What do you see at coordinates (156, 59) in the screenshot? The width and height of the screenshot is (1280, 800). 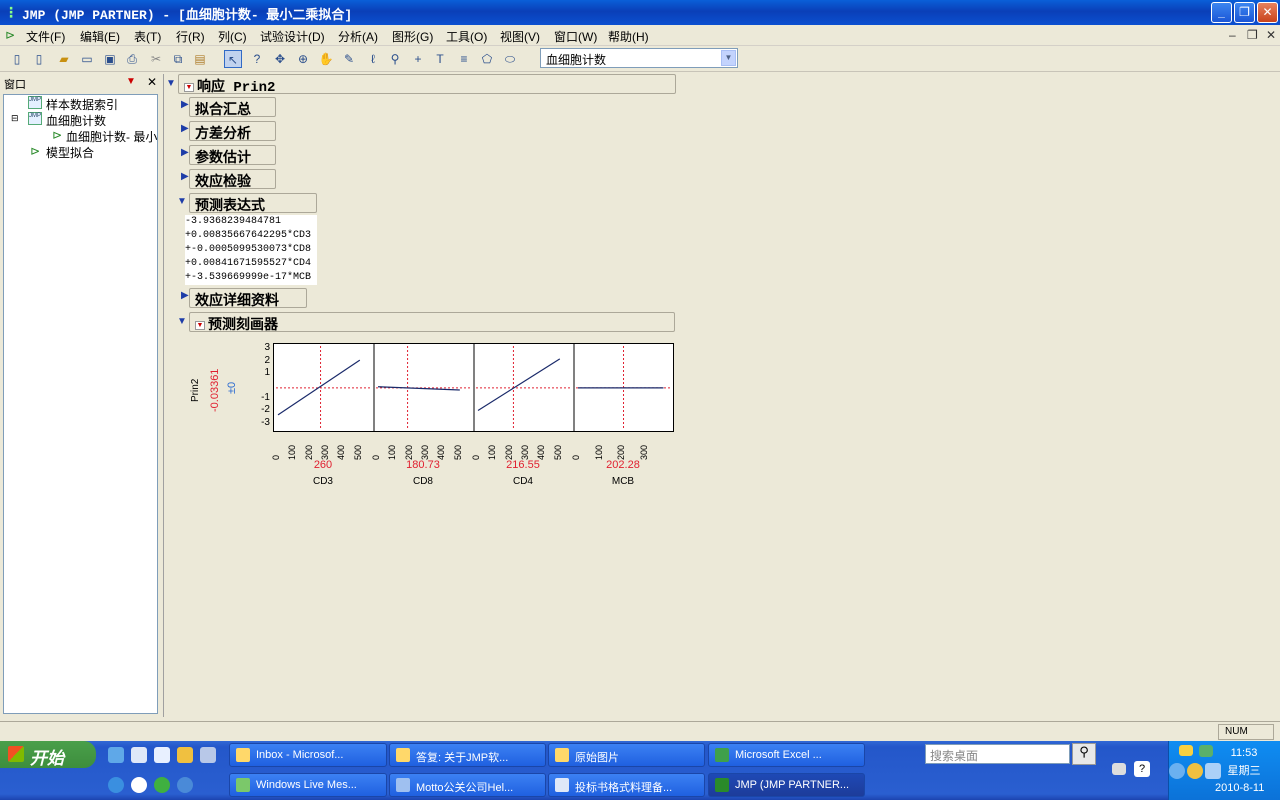 I see `cut-icon: ✂` at bounding box center [156, 59].